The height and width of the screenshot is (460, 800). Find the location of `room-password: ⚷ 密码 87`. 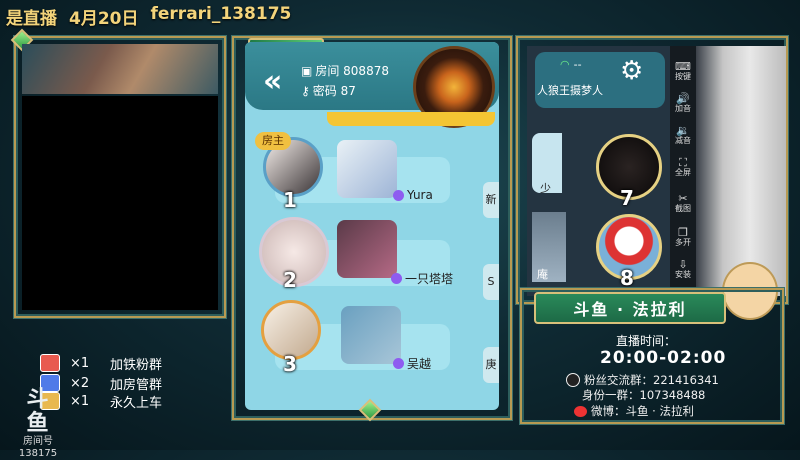

room-password: ⚷ 密码 87 is located at coordinates (328, 91).